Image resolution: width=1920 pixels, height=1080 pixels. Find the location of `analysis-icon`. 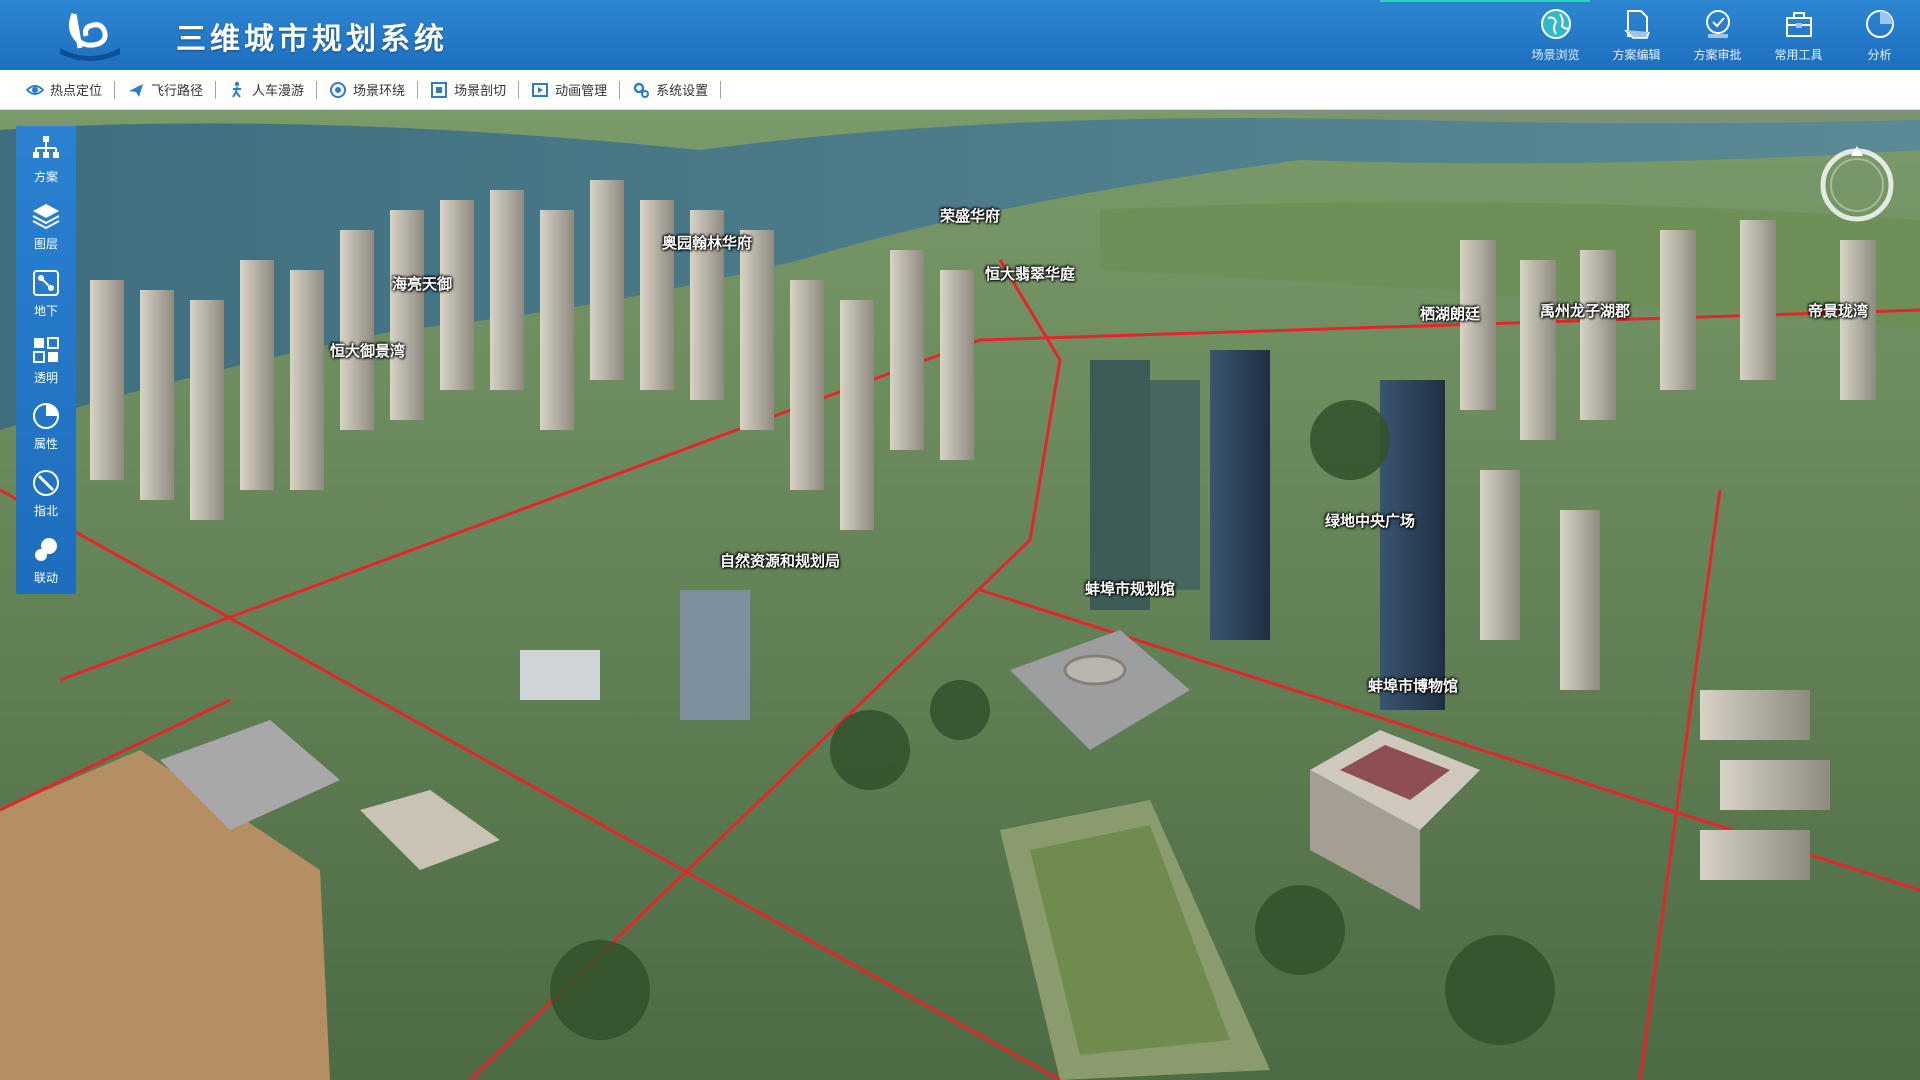

analysis-icon is located at coordinates (1879, 24).